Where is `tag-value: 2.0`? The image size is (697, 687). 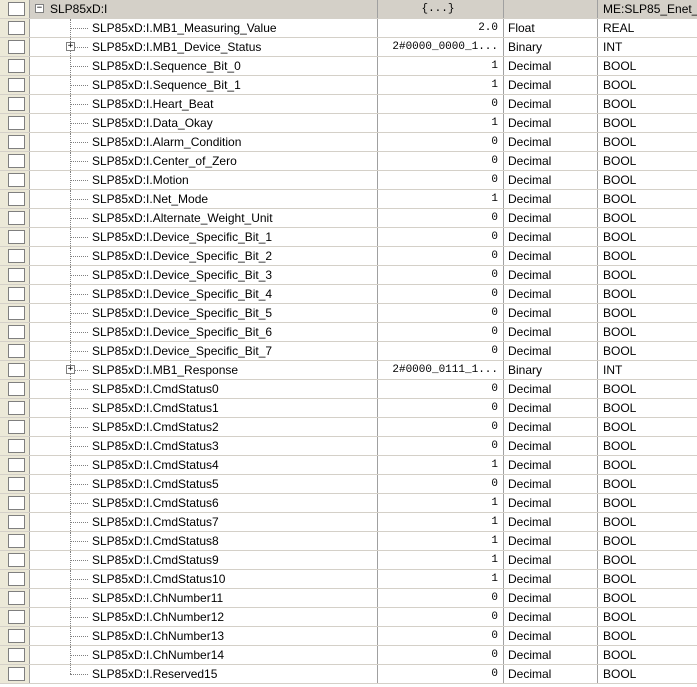
tag-value: 2.0 is located at coordinates (441, 28).